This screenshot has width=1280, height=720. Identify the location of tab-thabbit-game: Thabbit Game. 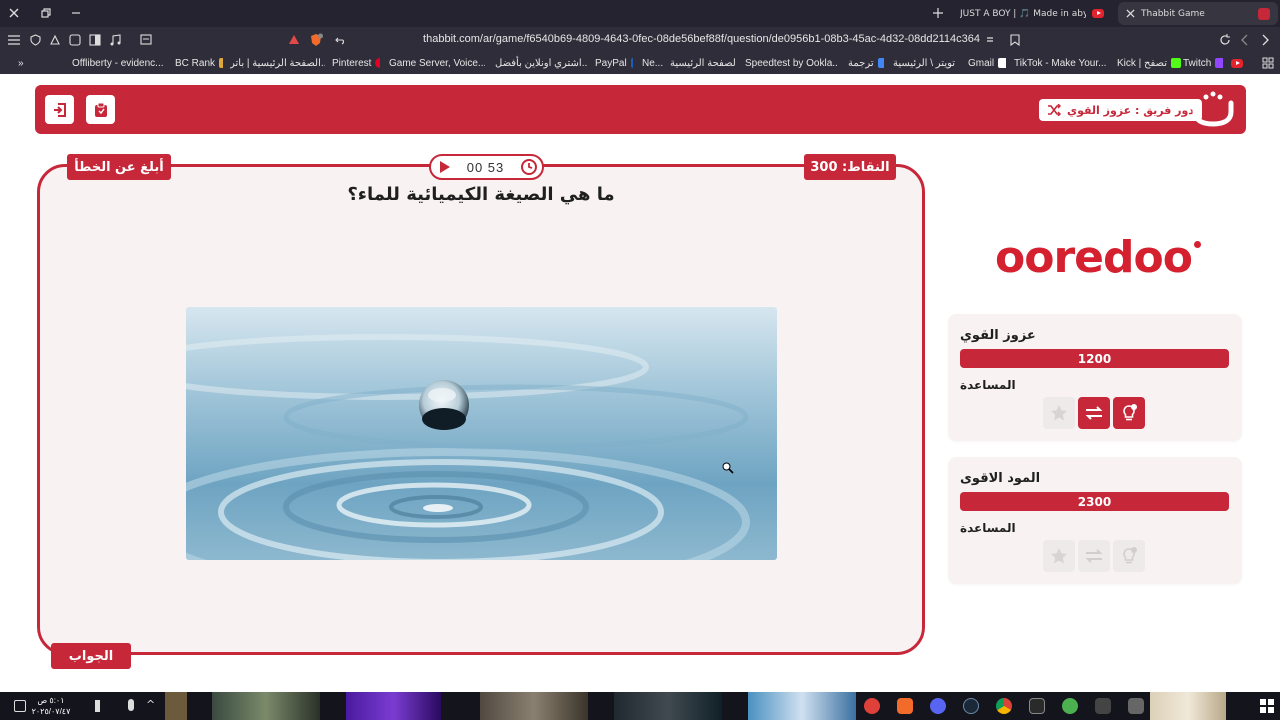
(1198, 13).